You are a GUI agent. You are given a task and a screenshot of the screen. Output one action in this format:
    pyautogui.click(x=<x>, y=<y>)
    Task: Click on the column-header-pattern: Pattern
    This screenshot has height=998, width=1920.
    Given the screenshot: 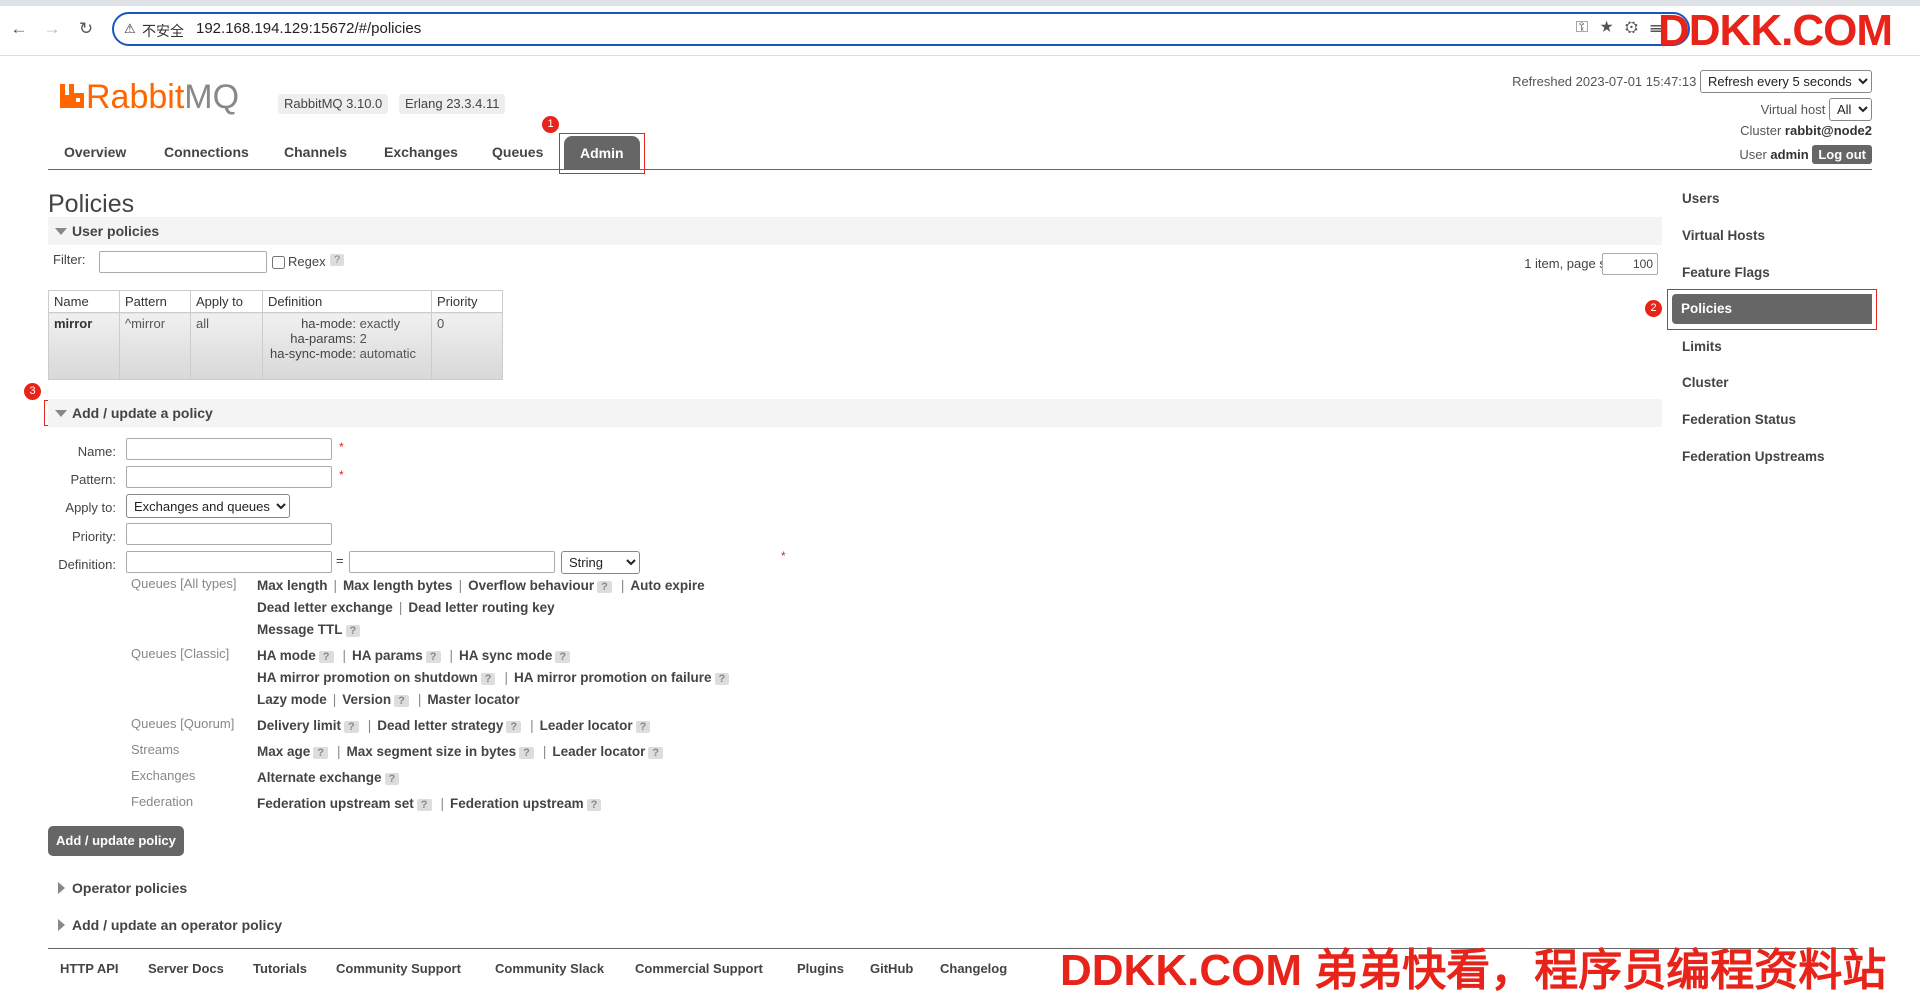 What is the action you would take?
    pyautogui.click(x=155, y=301)
    